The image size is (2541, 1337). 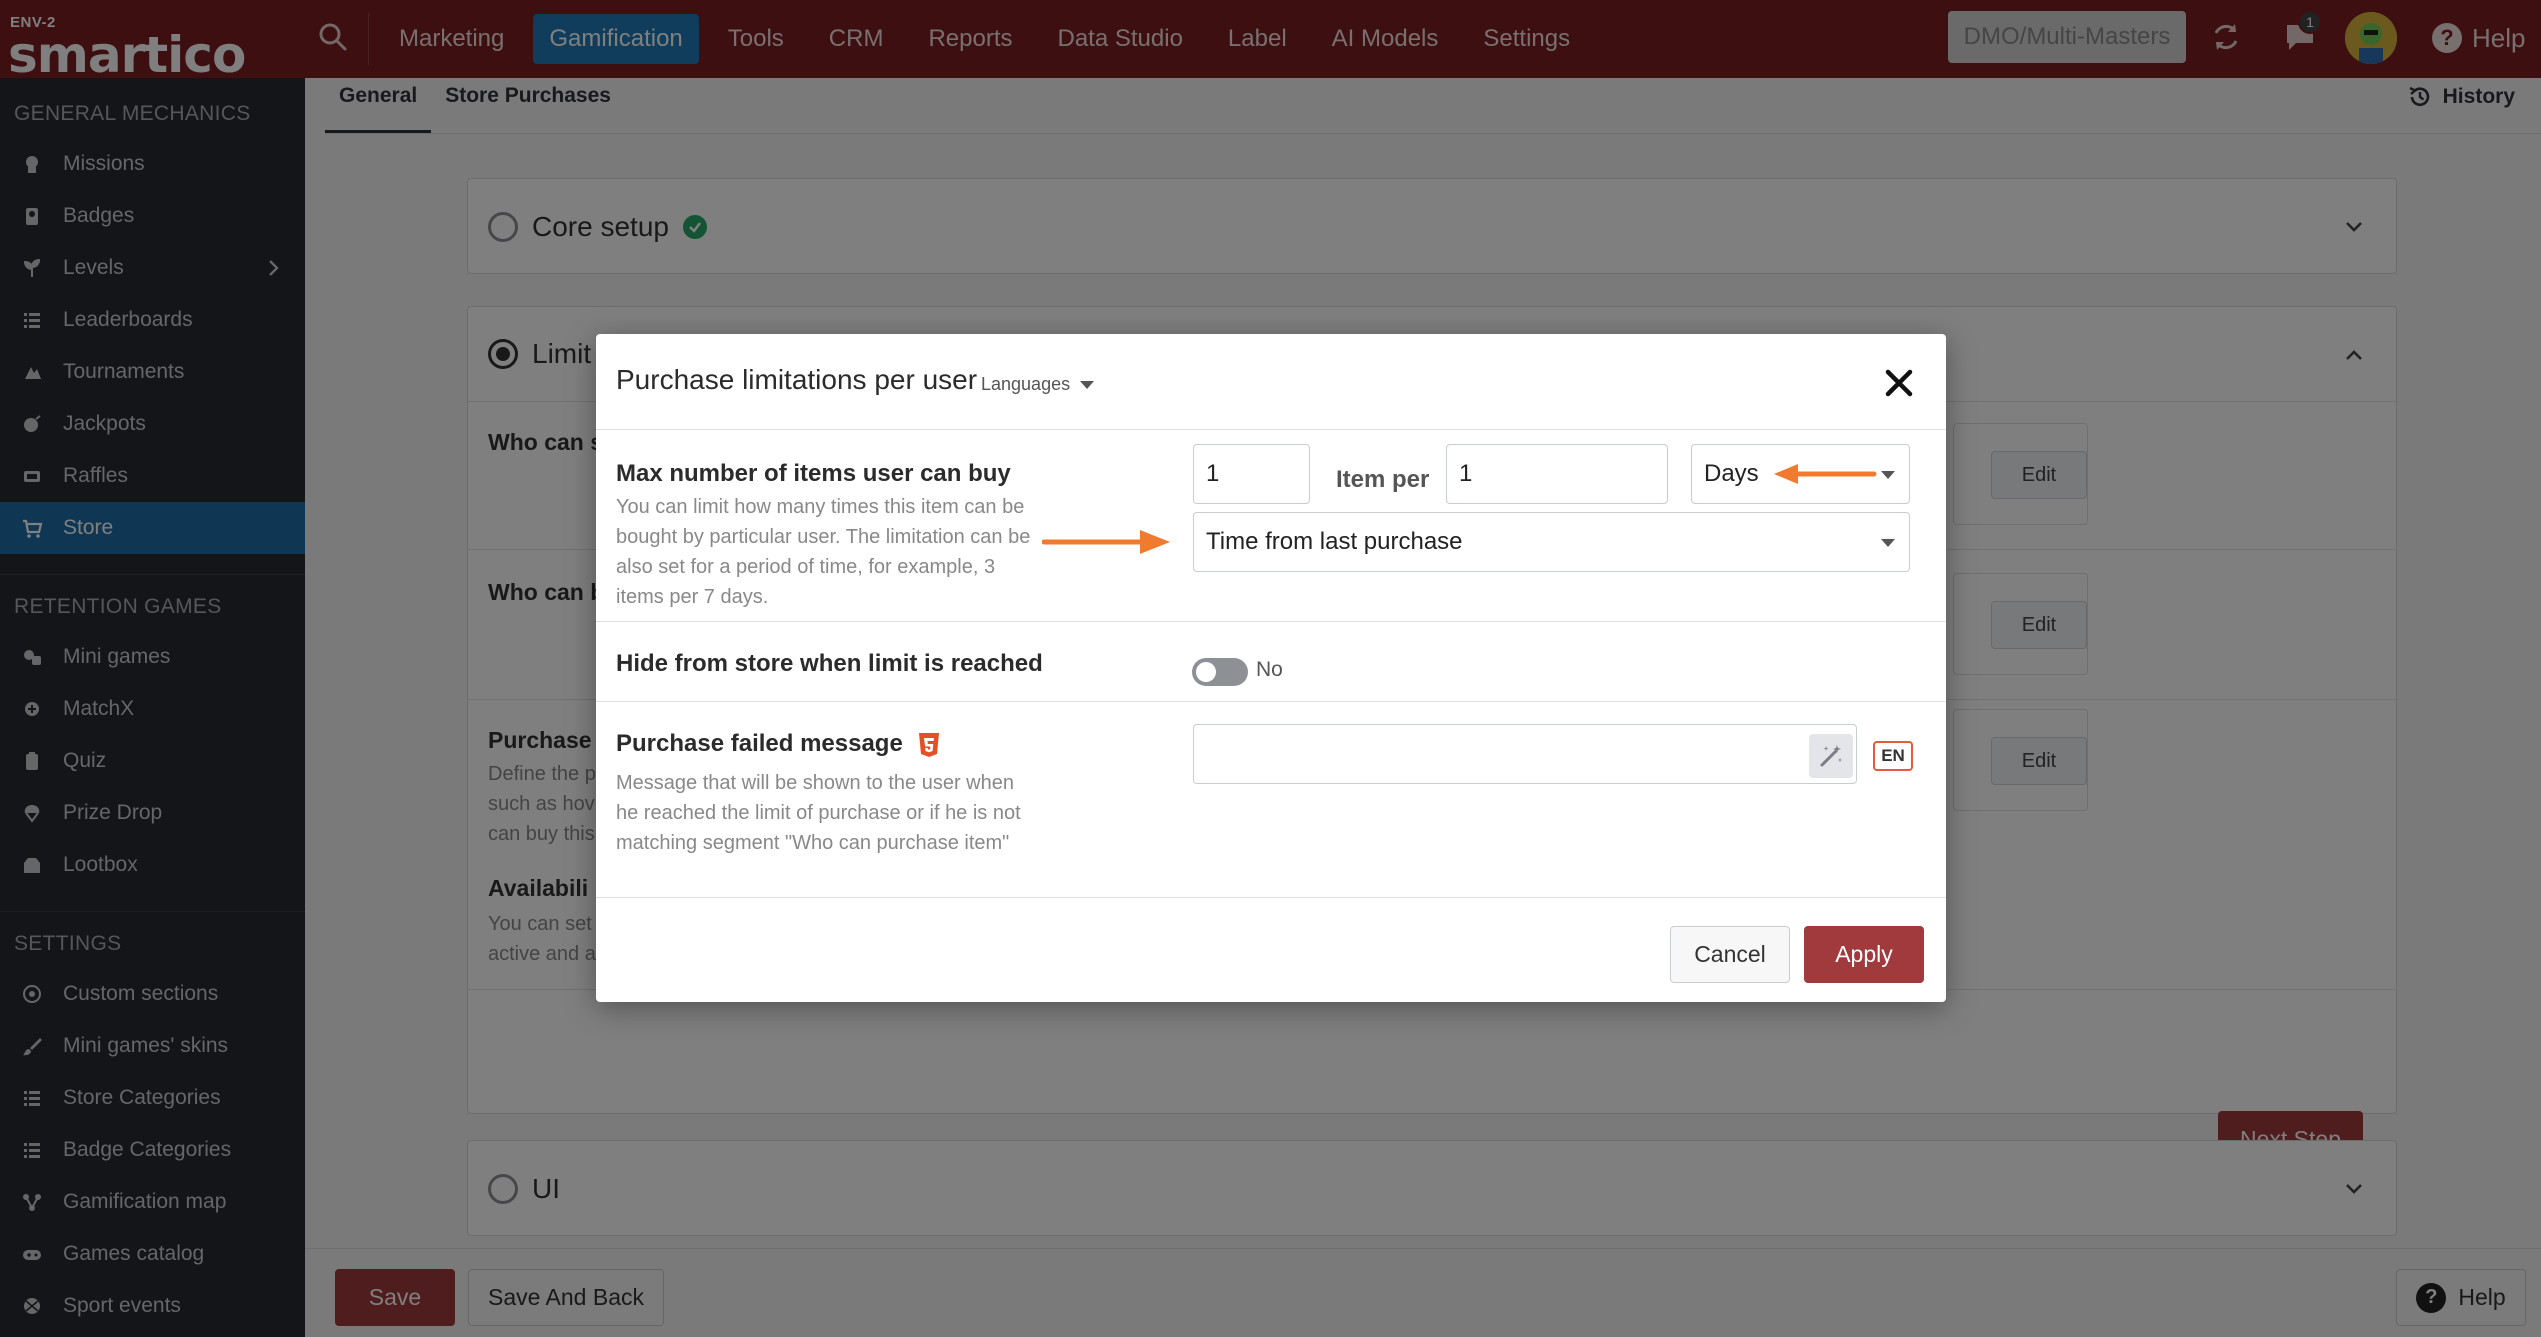 What do you see at coordinates (1557, 474) in the screenshot?
I see `period-value-input: 1` at bounding box center [1557, 474].